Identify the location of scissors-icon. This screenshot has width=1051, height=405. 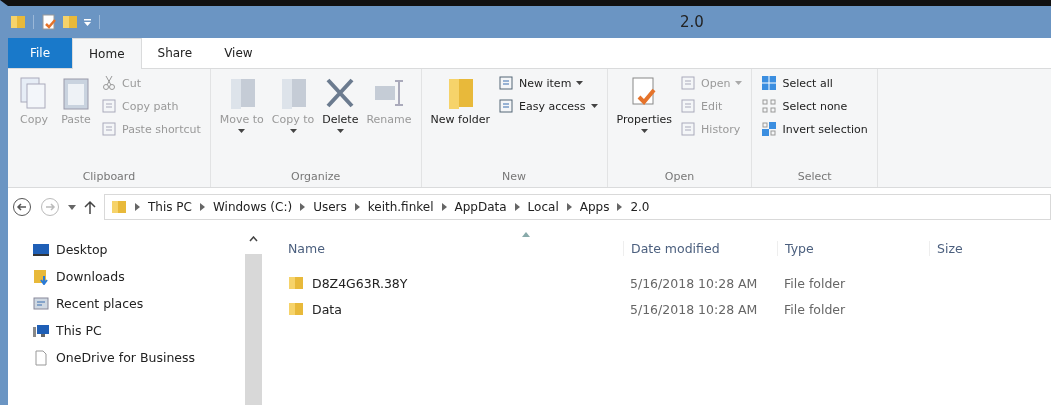
(109, 83).